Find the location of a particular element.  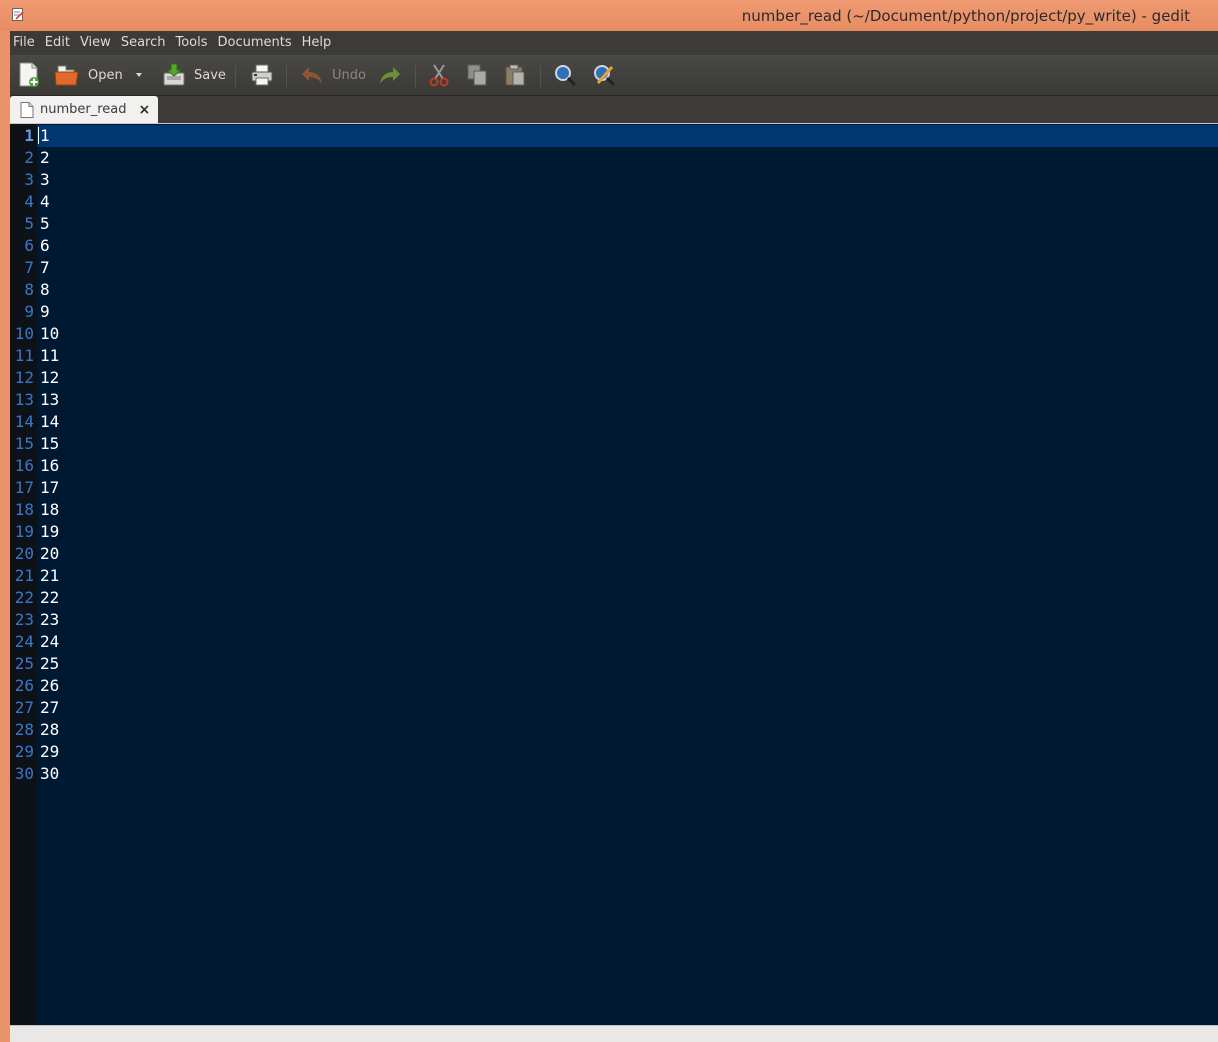

line-text: 19 is located at coordinates (50, 531).